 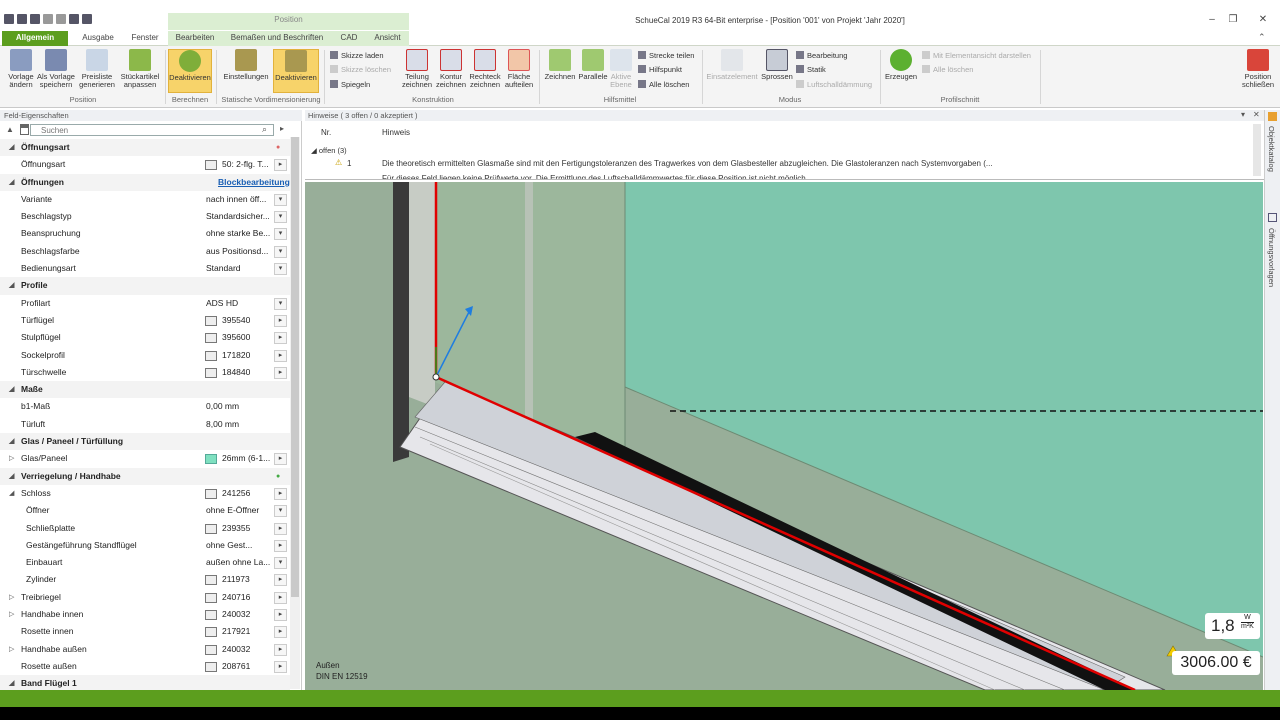 What do you see at coordinates (296, 71) in the screenshot?
I see `statik-deaktivieren-button: Deaktivieren` at bounding box center [296, 71].